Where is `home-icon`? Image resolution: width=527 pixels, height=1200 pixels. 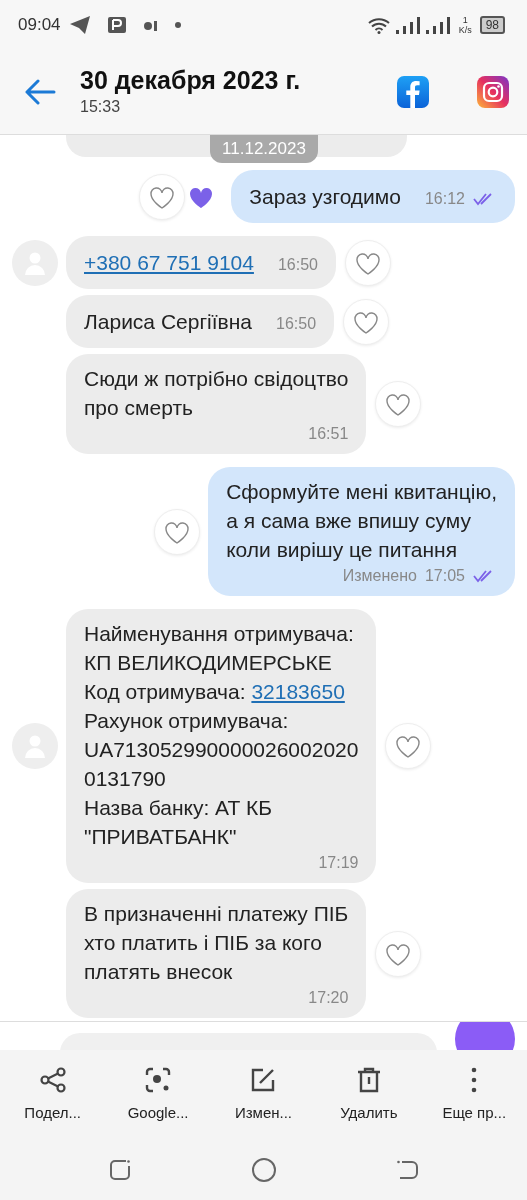 home-icon is located at coordinates (263, 1170).